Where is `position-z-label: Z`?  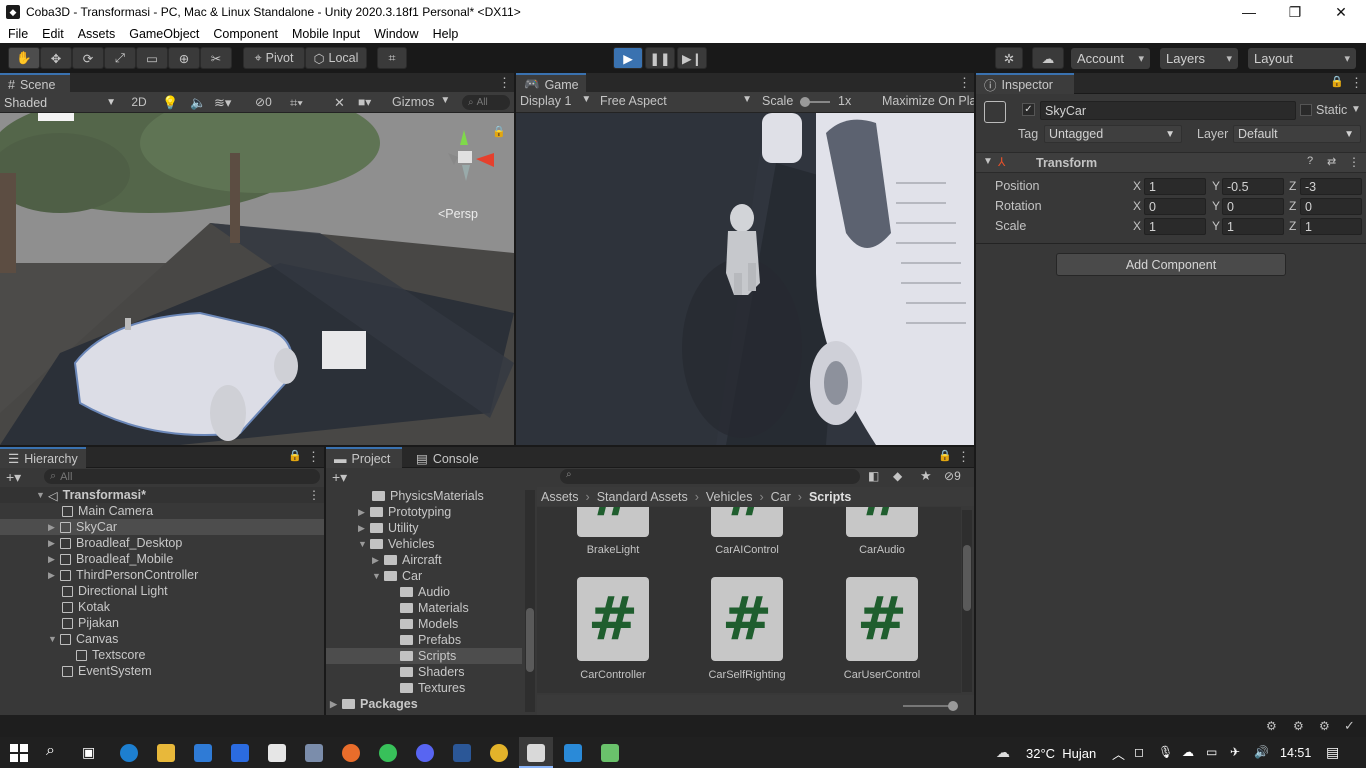
position-z-label: Z is located at coordinates (1292, 186).